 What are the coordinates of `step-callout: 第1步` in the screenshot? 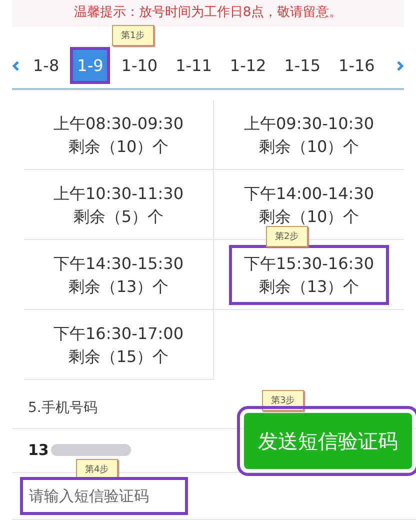 It's located at (133, 35).